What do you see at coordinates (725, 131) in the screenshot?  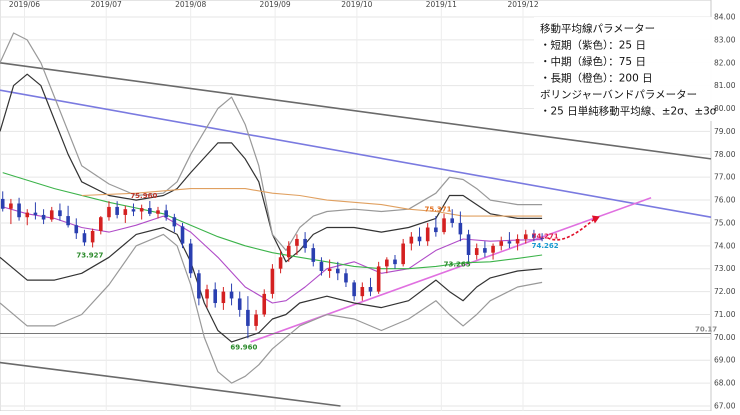 I see `y-tick-label: 79.00` at bounding box center [725, 131].